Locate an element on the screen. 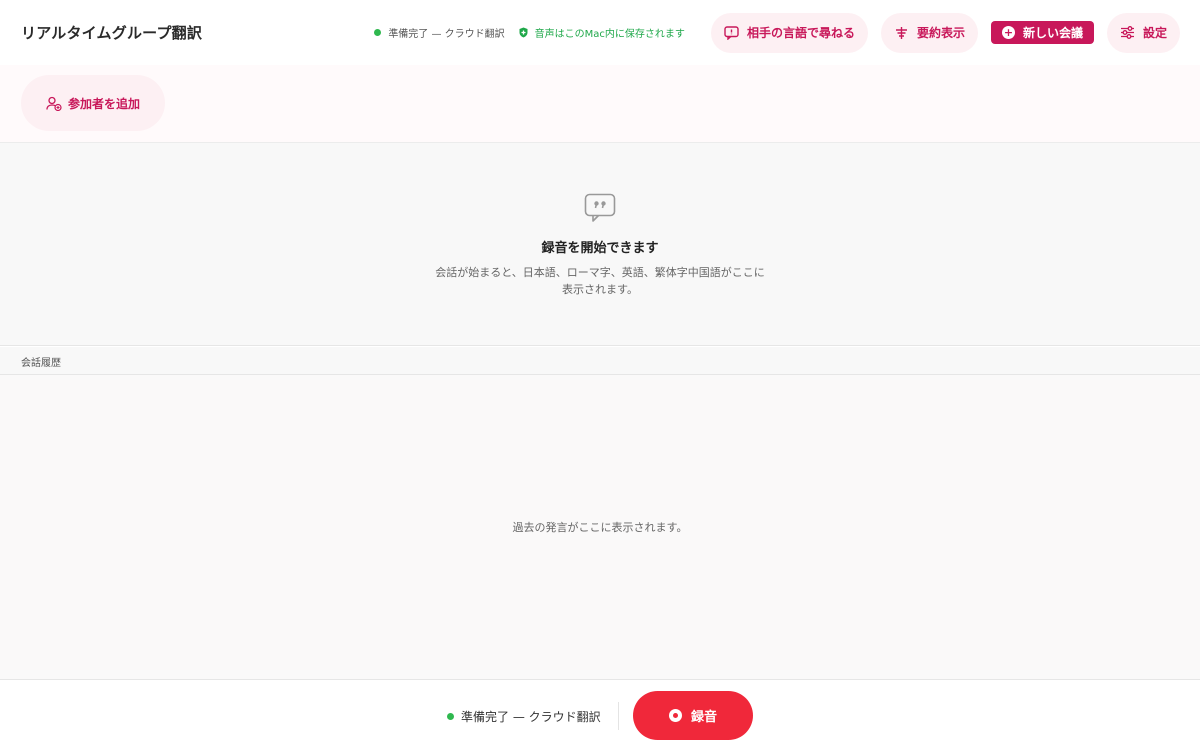  footer-status: 準備完了 — クラウド翻訳 is located at coordinates (524, 716).